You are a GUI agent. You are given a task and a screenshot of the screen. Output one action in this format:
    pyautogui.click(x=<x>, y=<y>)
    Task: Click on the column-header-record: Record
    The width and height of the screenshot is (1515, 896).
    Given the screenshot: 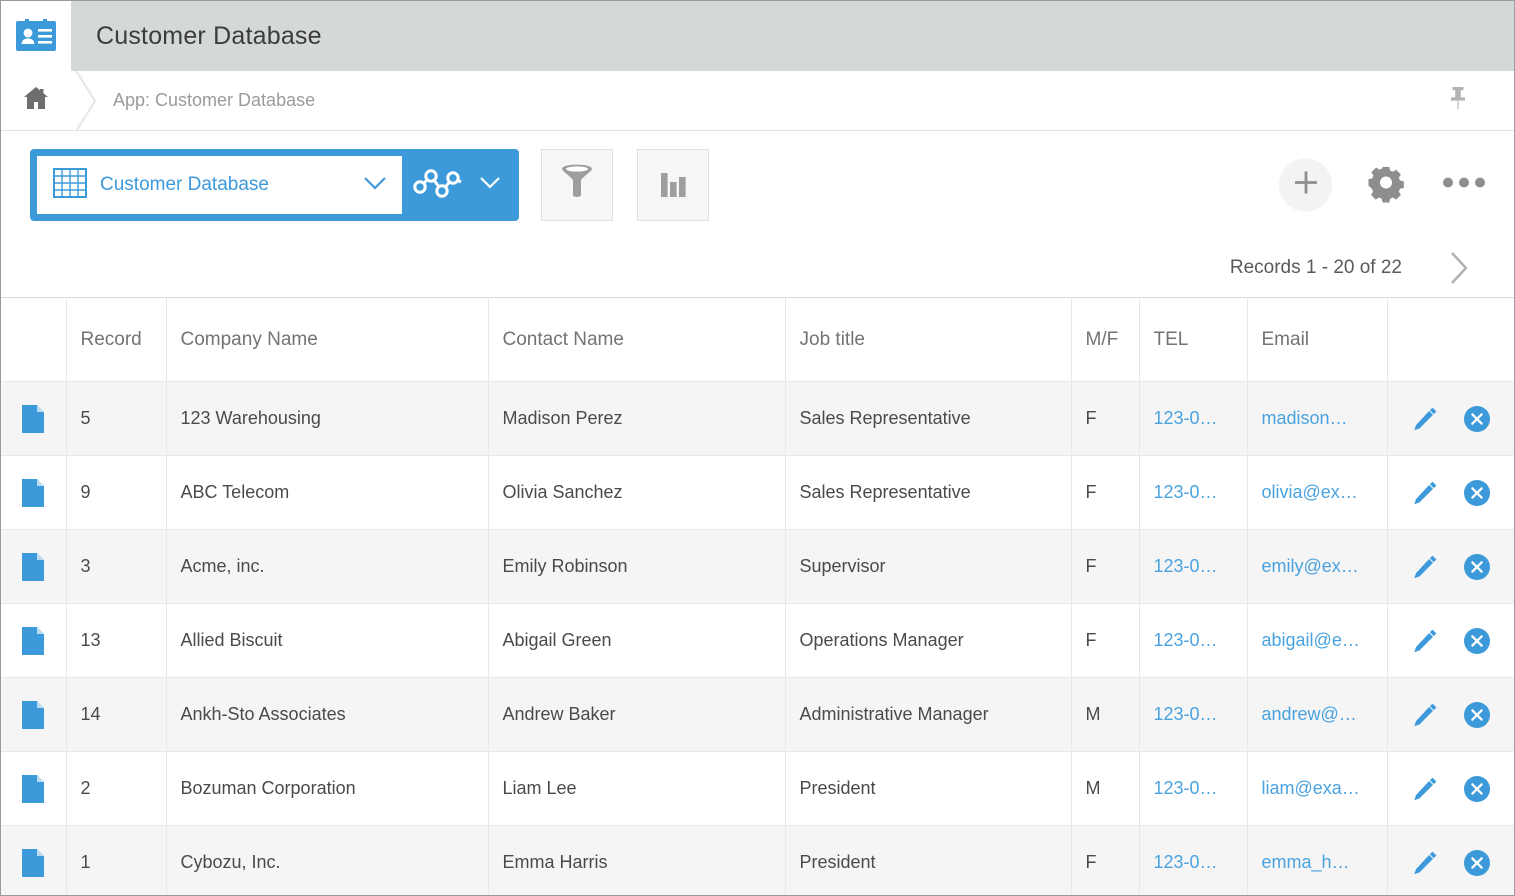 What is the action you would take?
    pyautogui.click(x=116, y=339)
    